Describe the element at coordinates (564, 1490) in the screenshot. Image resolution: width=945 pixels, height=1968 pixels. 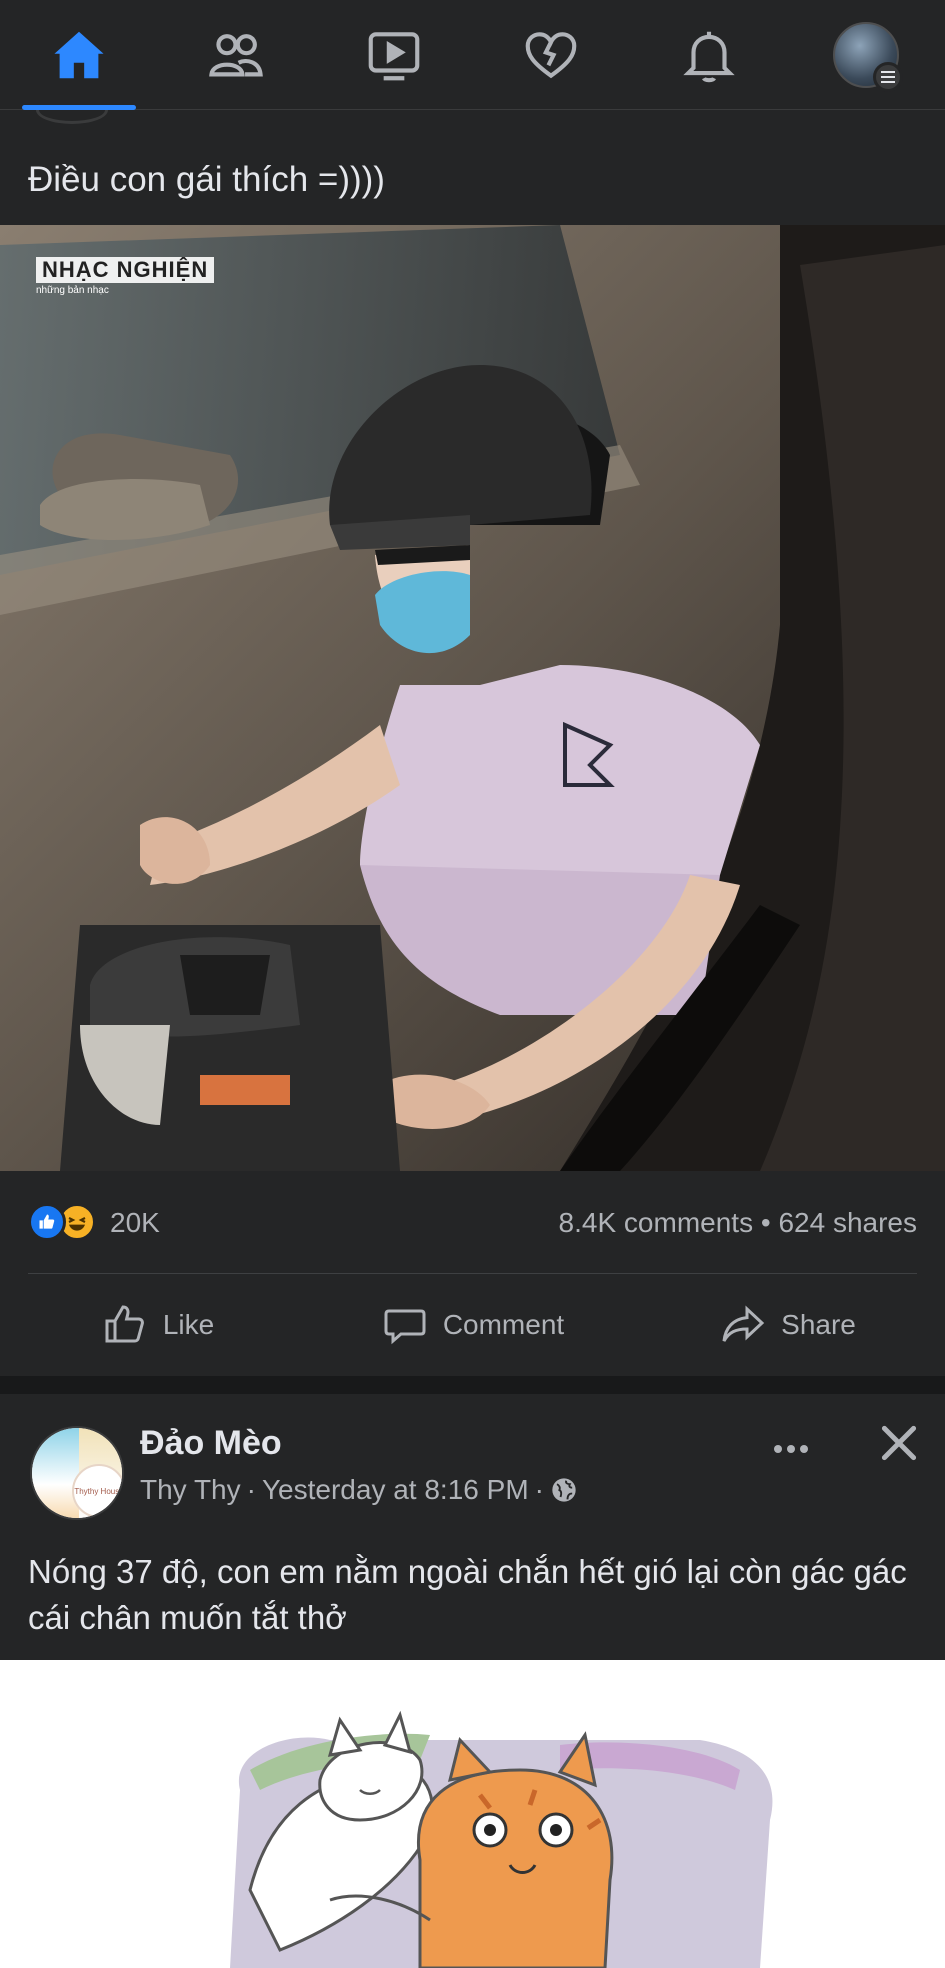
I see `globe-icon` at that location.